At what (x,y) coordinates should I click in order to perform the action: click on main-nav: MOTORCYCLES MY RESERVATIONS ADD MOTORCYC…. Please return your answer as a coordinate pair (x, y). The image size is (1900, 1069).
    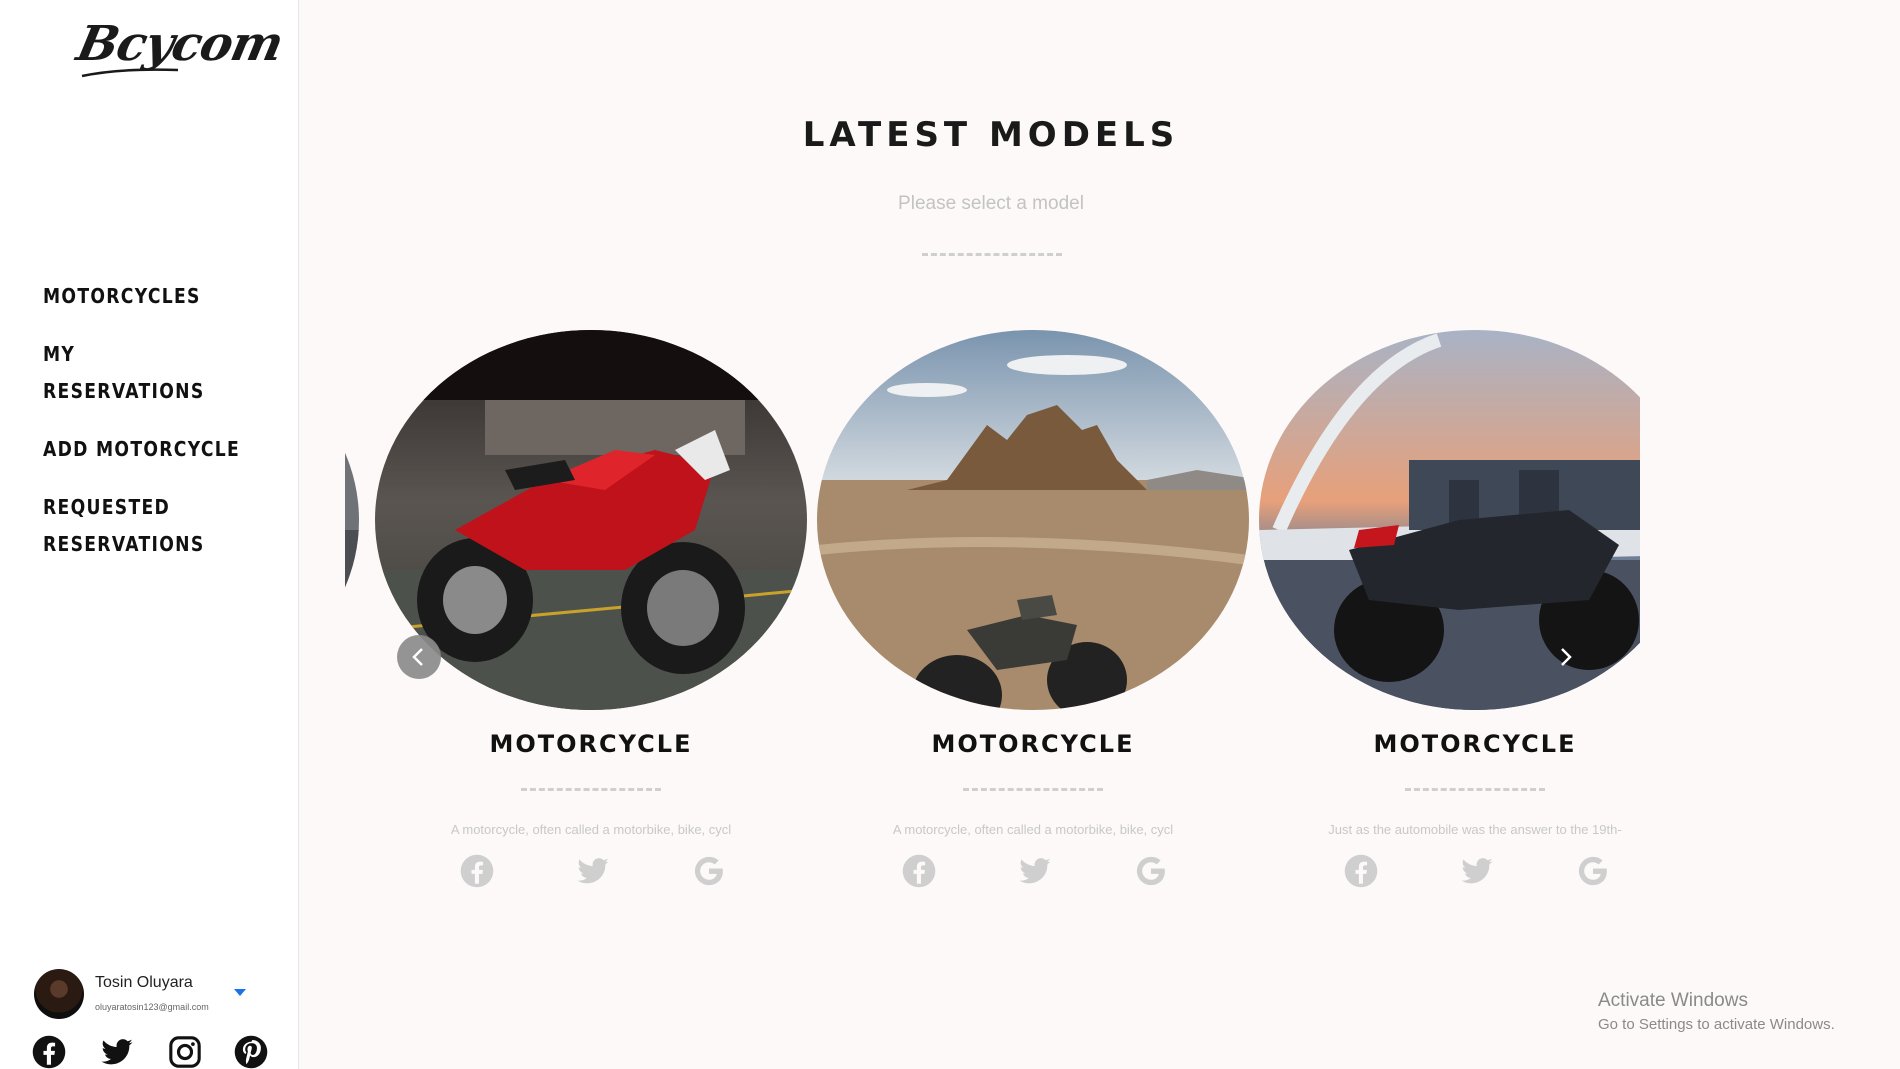
    Looking at the image, I should click on (158, 431).